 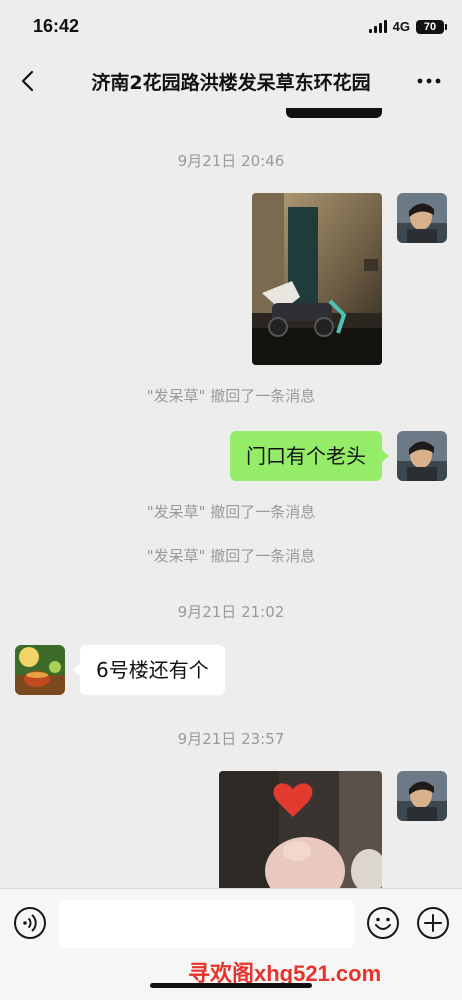 I want to click on voice-icon, so click(x=30, y=923).